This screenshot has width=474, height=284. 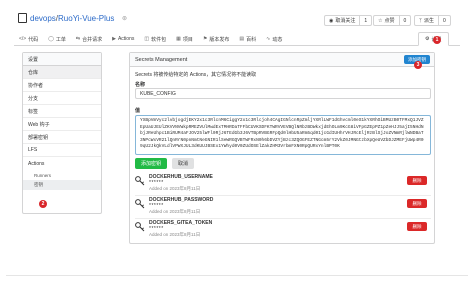 I want to click on tab-label: Actions, so click(x=126, y=39).